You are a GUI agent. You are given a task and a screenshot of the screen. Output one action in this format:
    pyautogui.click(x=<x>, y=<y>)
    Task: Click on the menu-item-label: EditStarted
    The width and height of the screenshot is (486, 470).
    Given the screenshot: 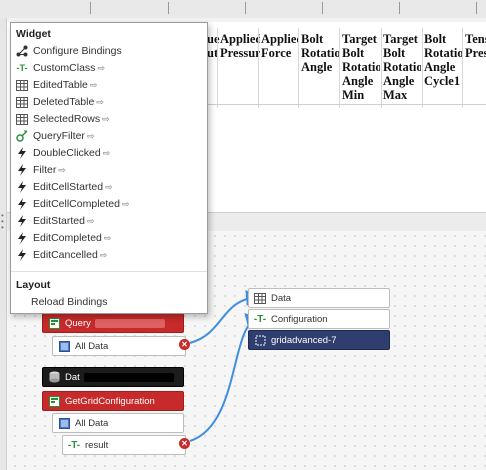 What is the action you would take?
    pyautogui.click(x=59, y=221)
    